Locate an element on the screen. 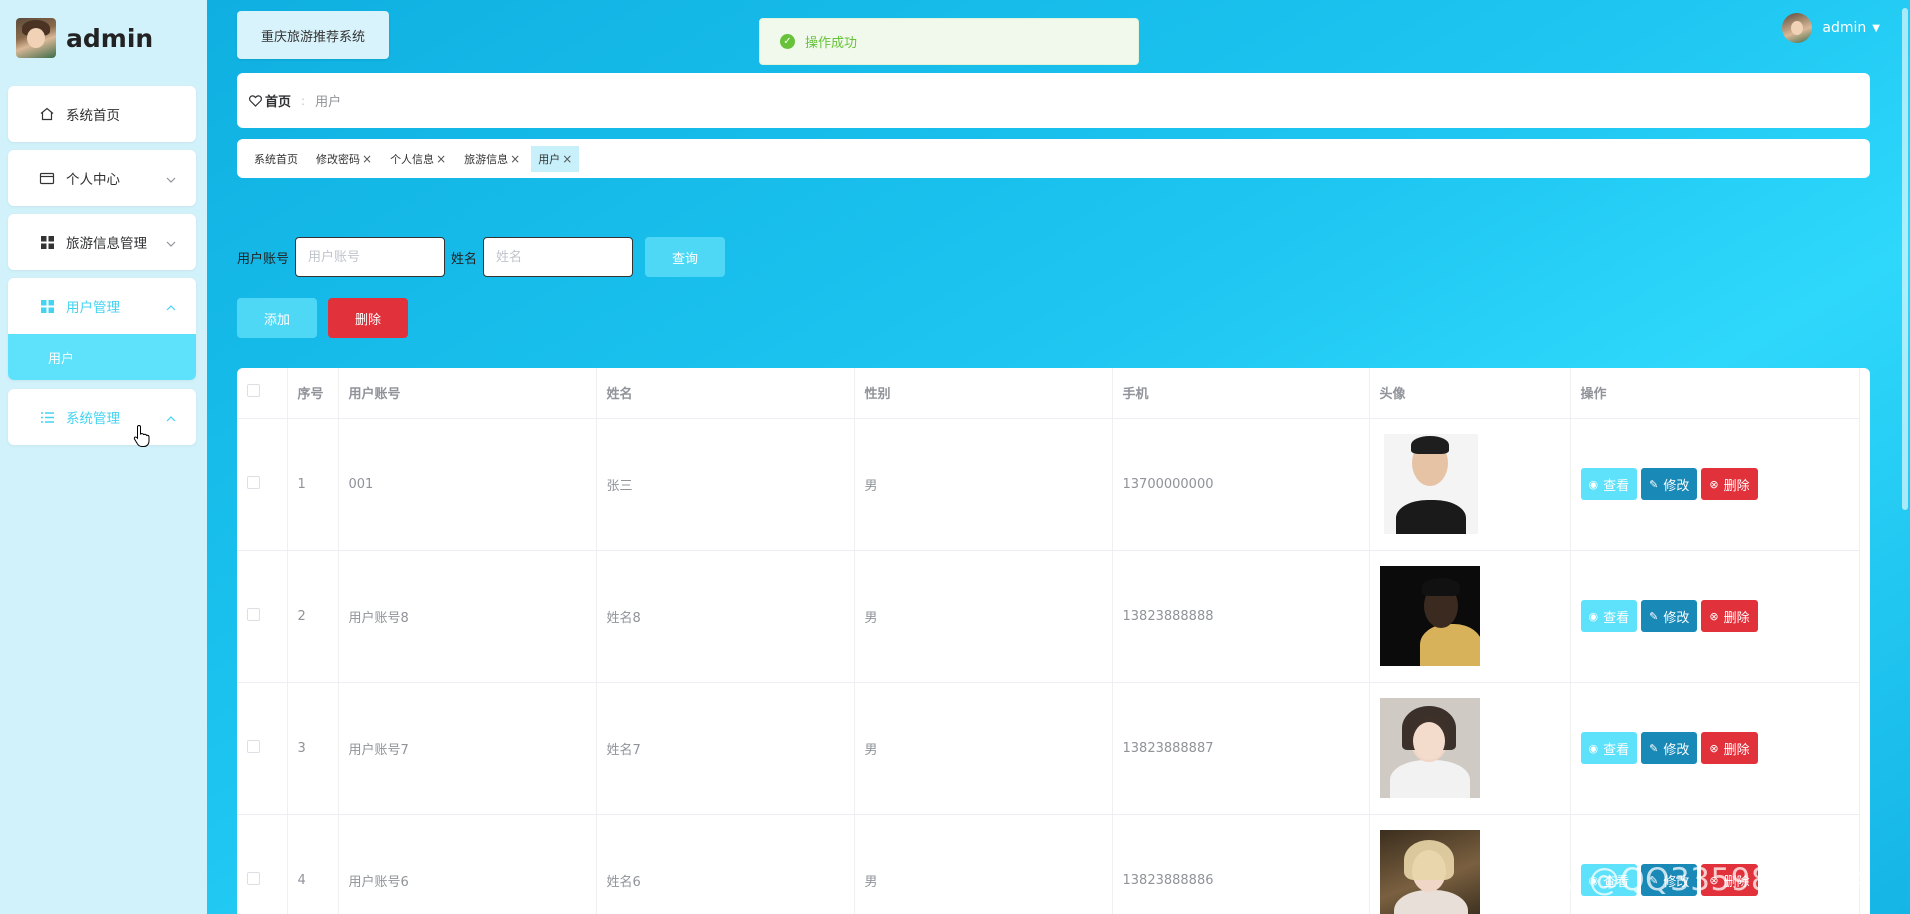 This screenshot has height=914, width=1910. tag-label: 修改密码 is located at coordinates (338, 159).